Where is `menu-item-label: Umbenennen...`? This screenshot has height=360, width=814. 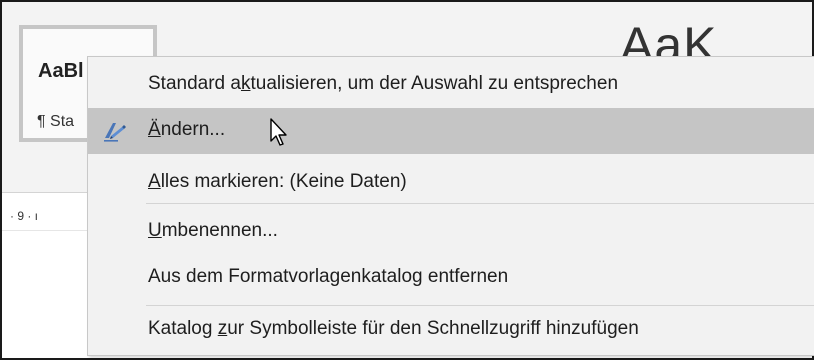
menu-item-label: Umbenennen... is located at coordinates (213, 230).